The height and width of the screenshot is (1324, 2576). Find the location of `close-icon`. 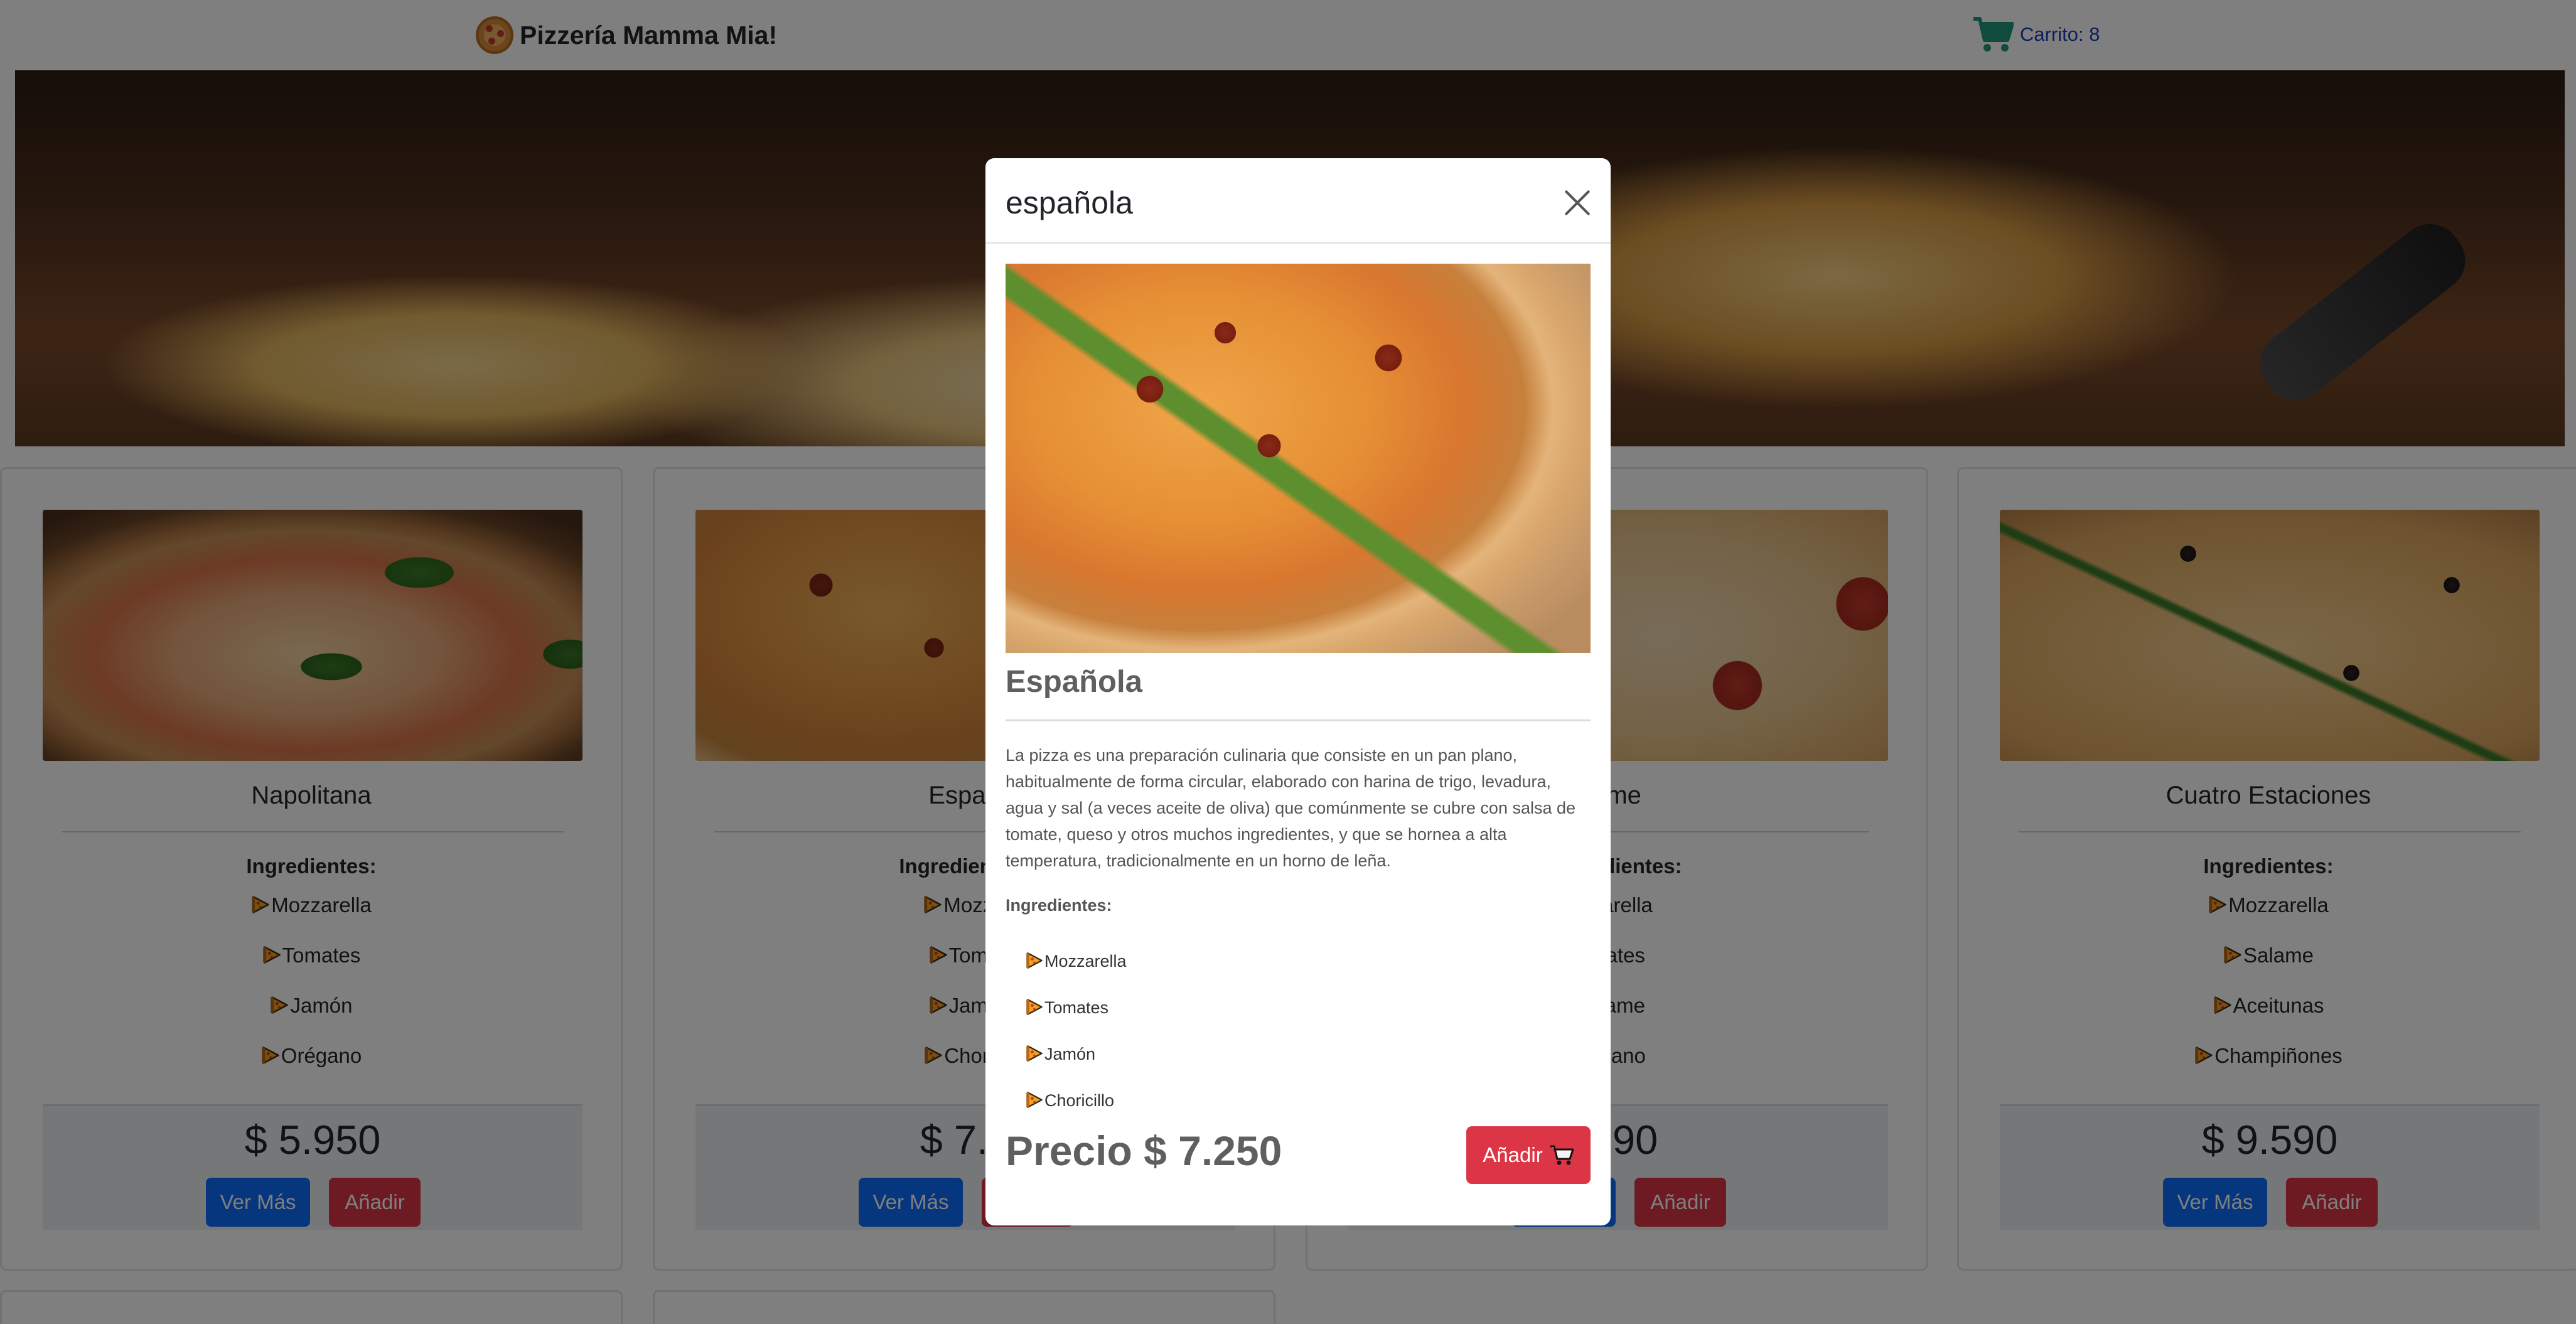

close-icon is located at coordinates (1577, 202).